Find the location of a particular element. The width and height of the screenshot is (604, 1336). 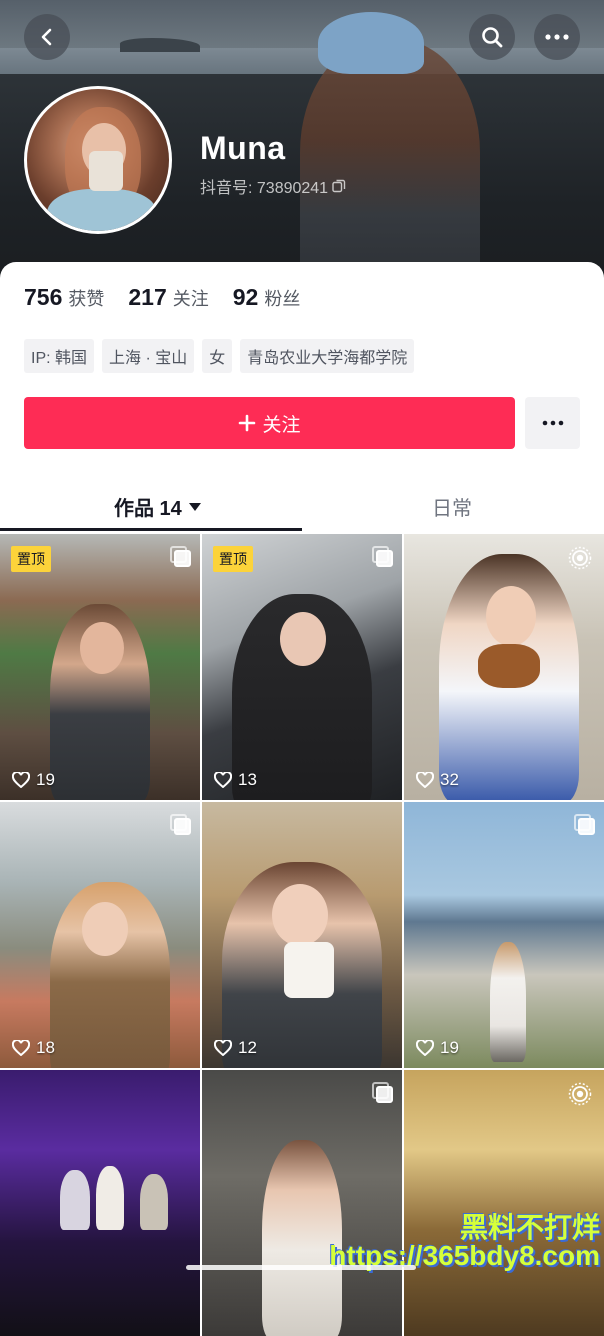

grid-item: 12 is located at coordinates (302, 935).